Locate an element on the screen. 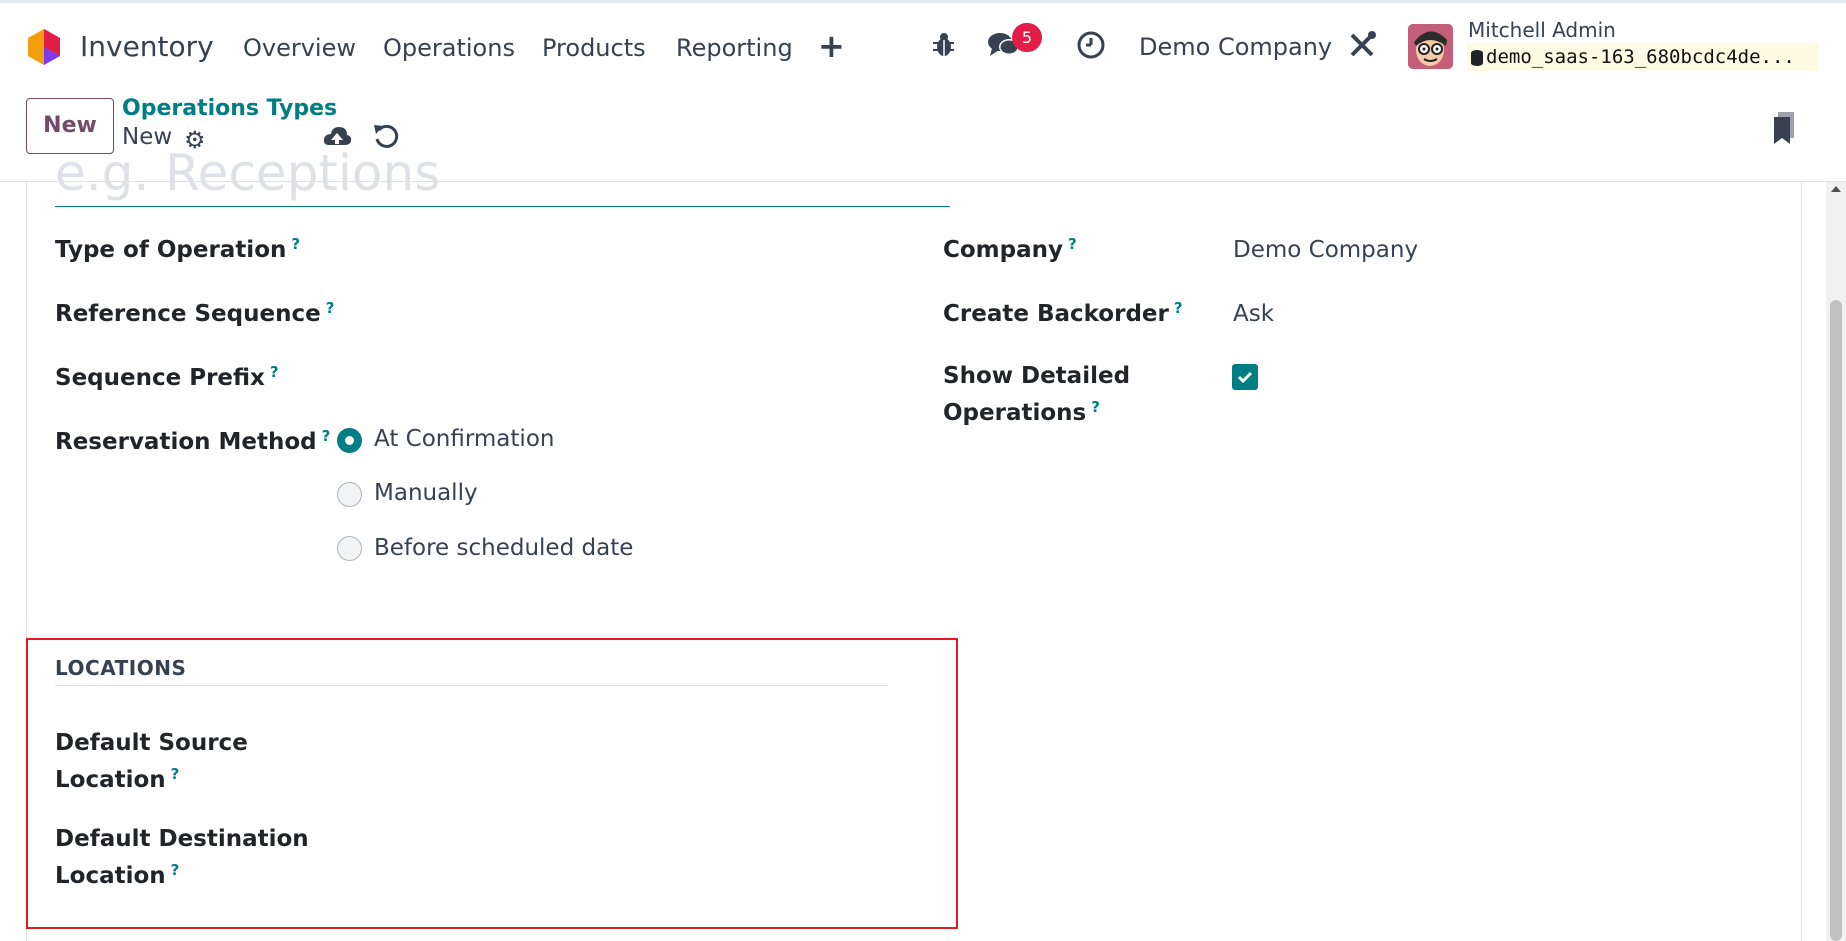 This screenshot has width=1846, height=941. reference-sequence-label: Reference Sequence? is located at coordinates (195, 313).